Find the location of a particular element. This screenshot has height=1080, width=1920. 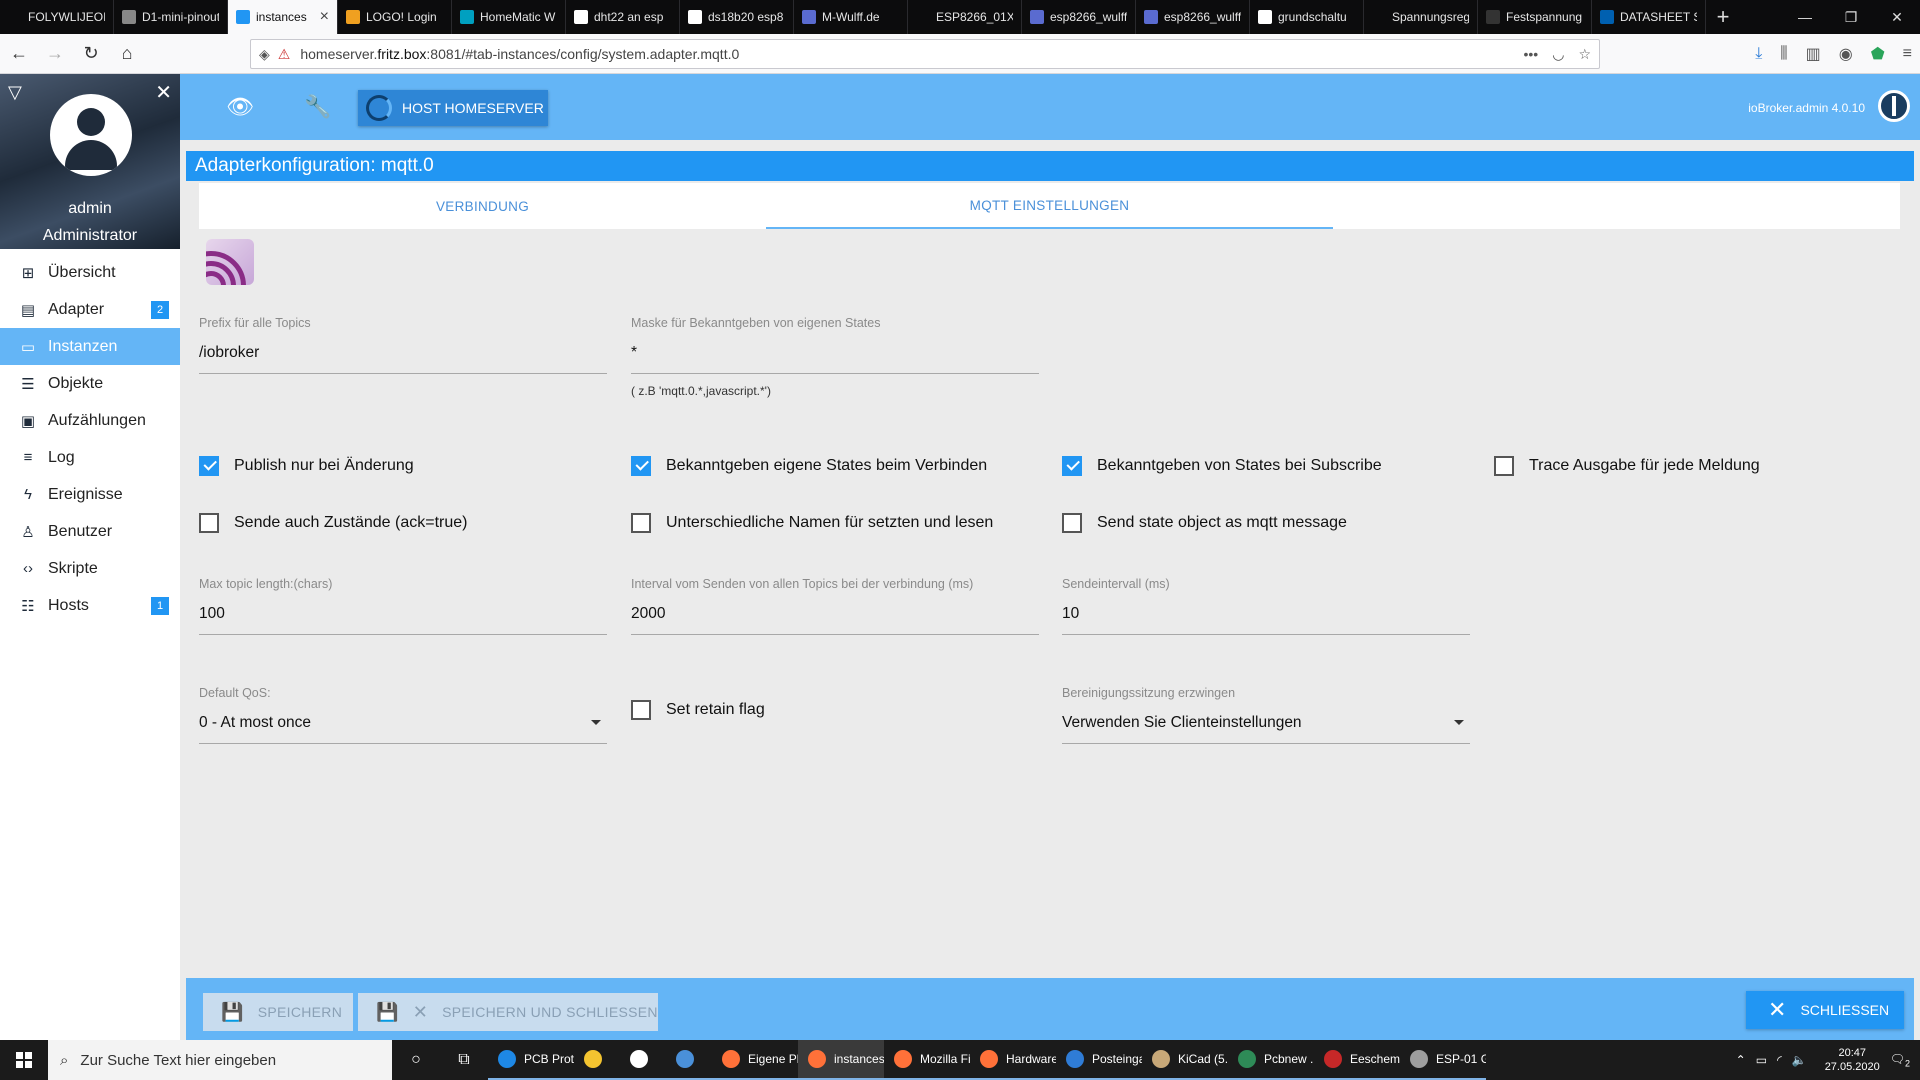

tray-chevron-icon: ⌃ is located at coordinates (1741, 1060).